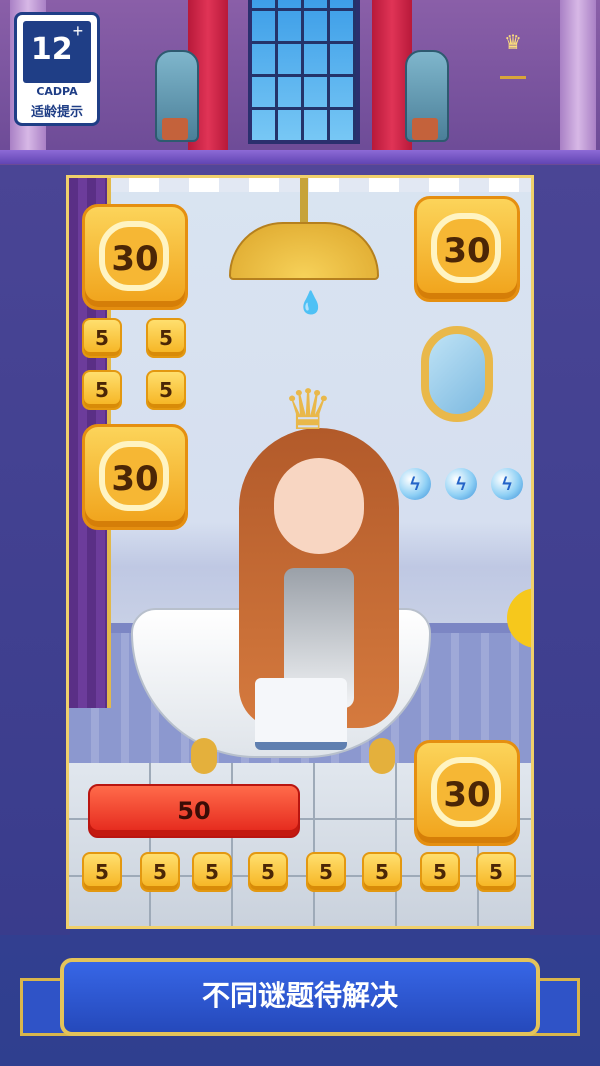  I want to click on candelabra-icon: ♛, so click(513, 54).